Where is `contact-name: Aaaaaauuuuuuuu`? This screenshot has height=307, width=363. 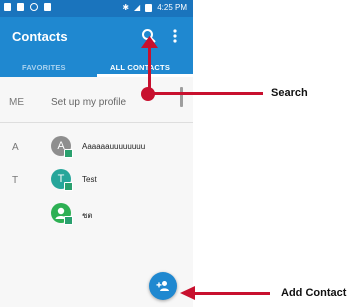 contact-name: Aaaaaauuuuuuuu is located at coordinates (114, 146).